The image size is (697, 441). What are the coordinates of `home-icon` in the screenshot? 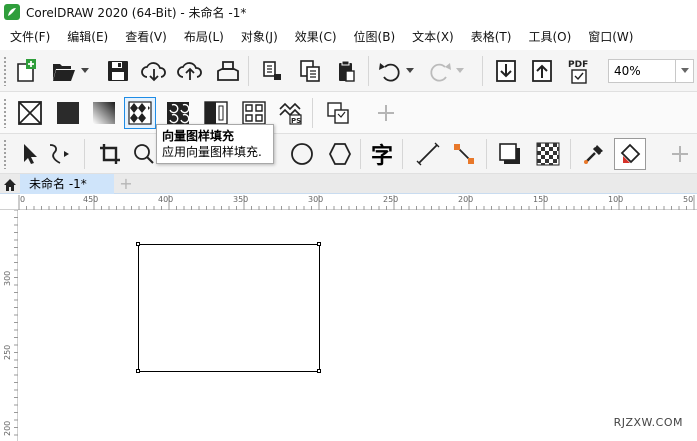 It's located at (10, 184).